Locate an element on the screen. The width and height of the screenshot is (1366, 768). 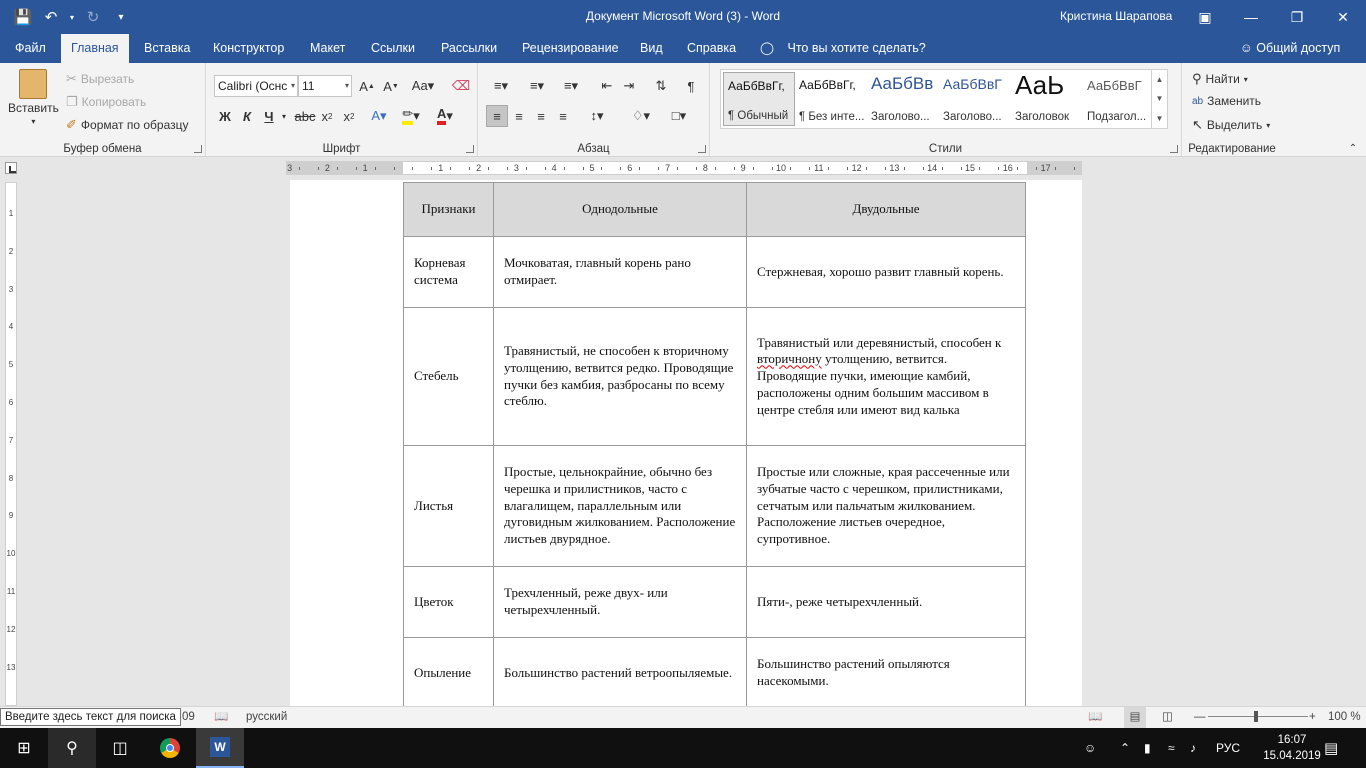
tell-me-box: ◯ Что вы хотите сделать? is located at coordinates (843, 48).